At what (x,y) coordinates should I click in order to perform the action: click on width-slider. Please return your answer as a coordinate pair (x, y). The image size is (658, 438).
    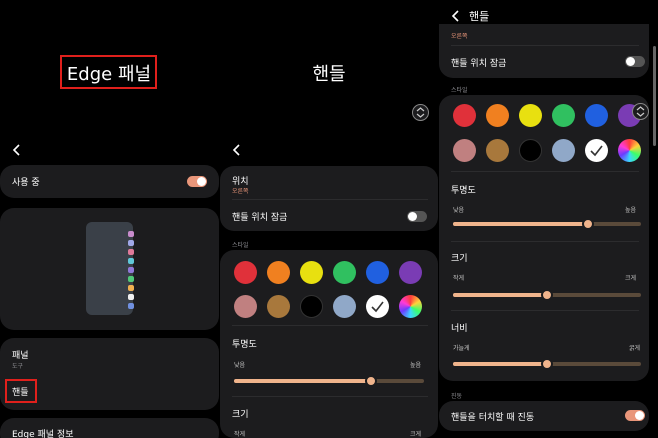
    Looking at the image, I should click on (547, 364).